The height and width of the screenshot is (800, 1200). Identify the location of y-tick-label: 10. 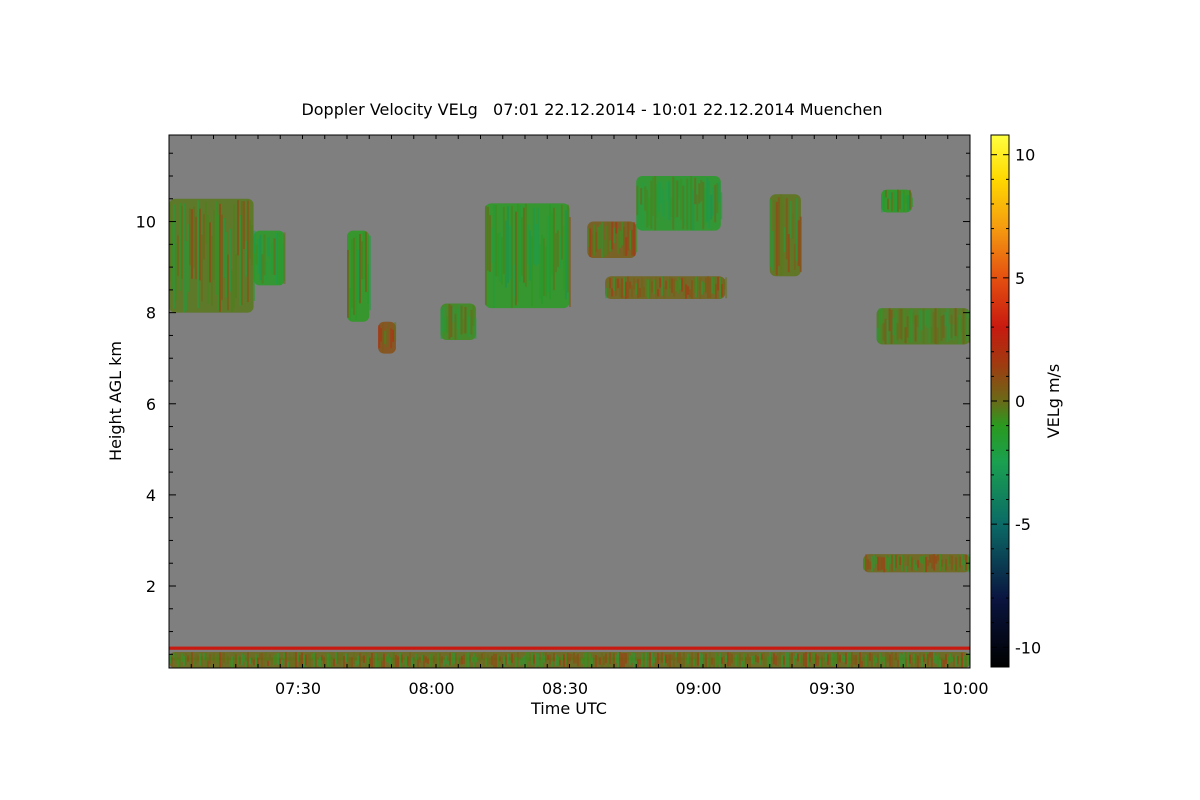
(146, 222).